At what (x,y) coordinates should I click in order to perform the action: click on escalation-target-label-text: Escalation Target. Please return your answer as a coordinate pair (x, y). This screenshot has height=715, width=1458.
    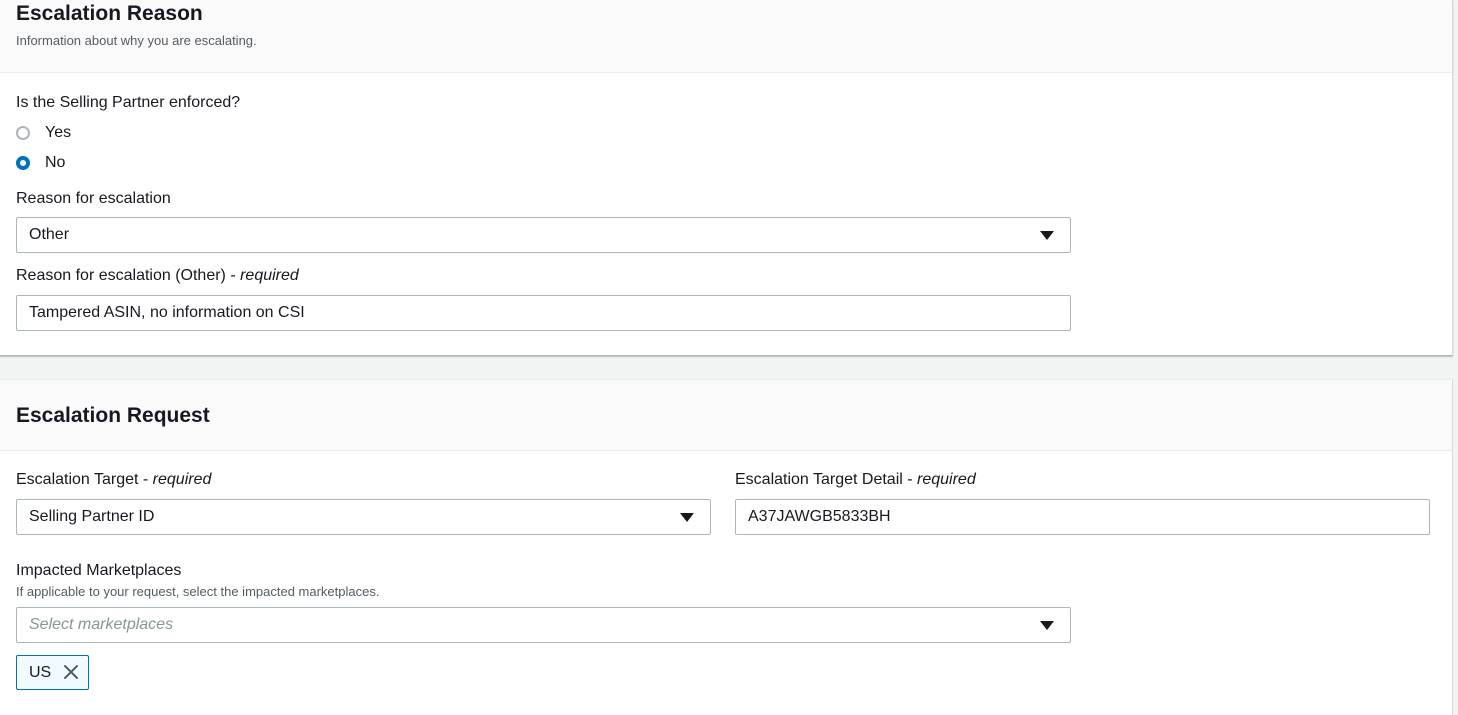
    Looking at the image, I should click on (77, 479).